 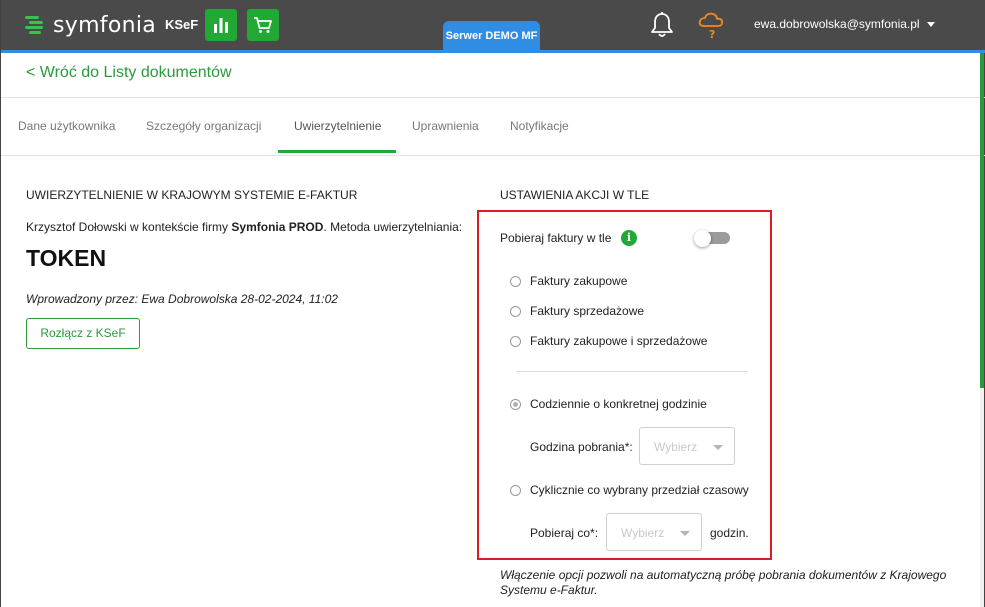 I want to click on logo-icon, so click(x=35, y=25).